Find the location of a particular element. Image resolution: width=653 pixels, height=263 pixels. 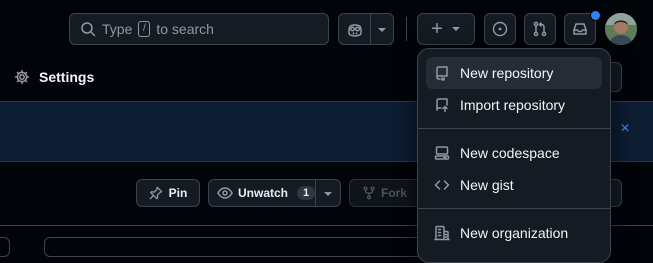

issues-button is located at coordinates (500, 29).